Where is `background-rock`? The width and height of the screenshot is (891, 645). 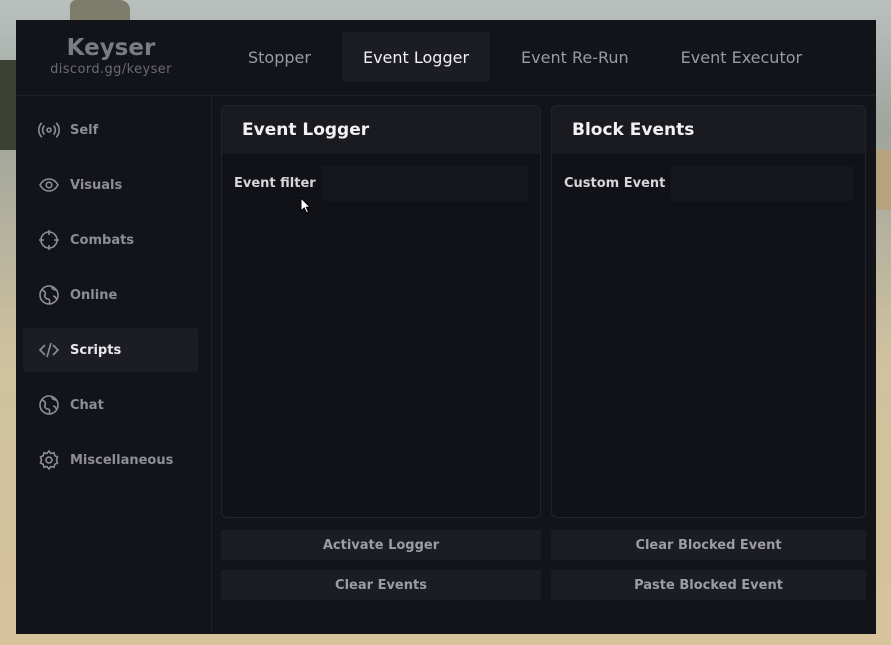
background-rock is located at coordinates (100, 11).